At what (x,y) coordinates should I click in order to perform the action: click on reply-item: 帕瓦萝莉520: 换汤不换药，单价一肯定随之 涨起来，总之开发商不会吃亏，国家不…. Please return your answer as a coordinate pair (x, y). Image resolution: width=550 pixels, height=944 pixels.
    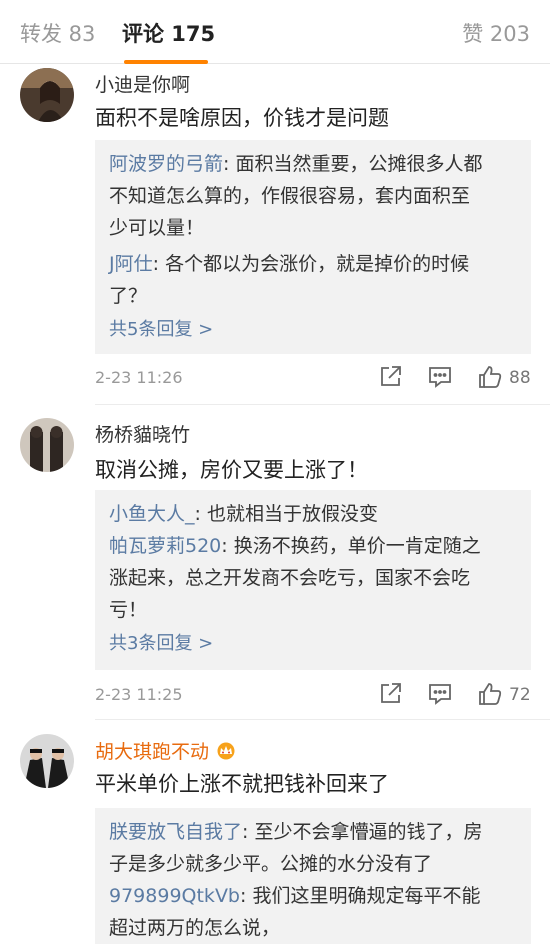
    Looking at the image, I should click on (313, 578).